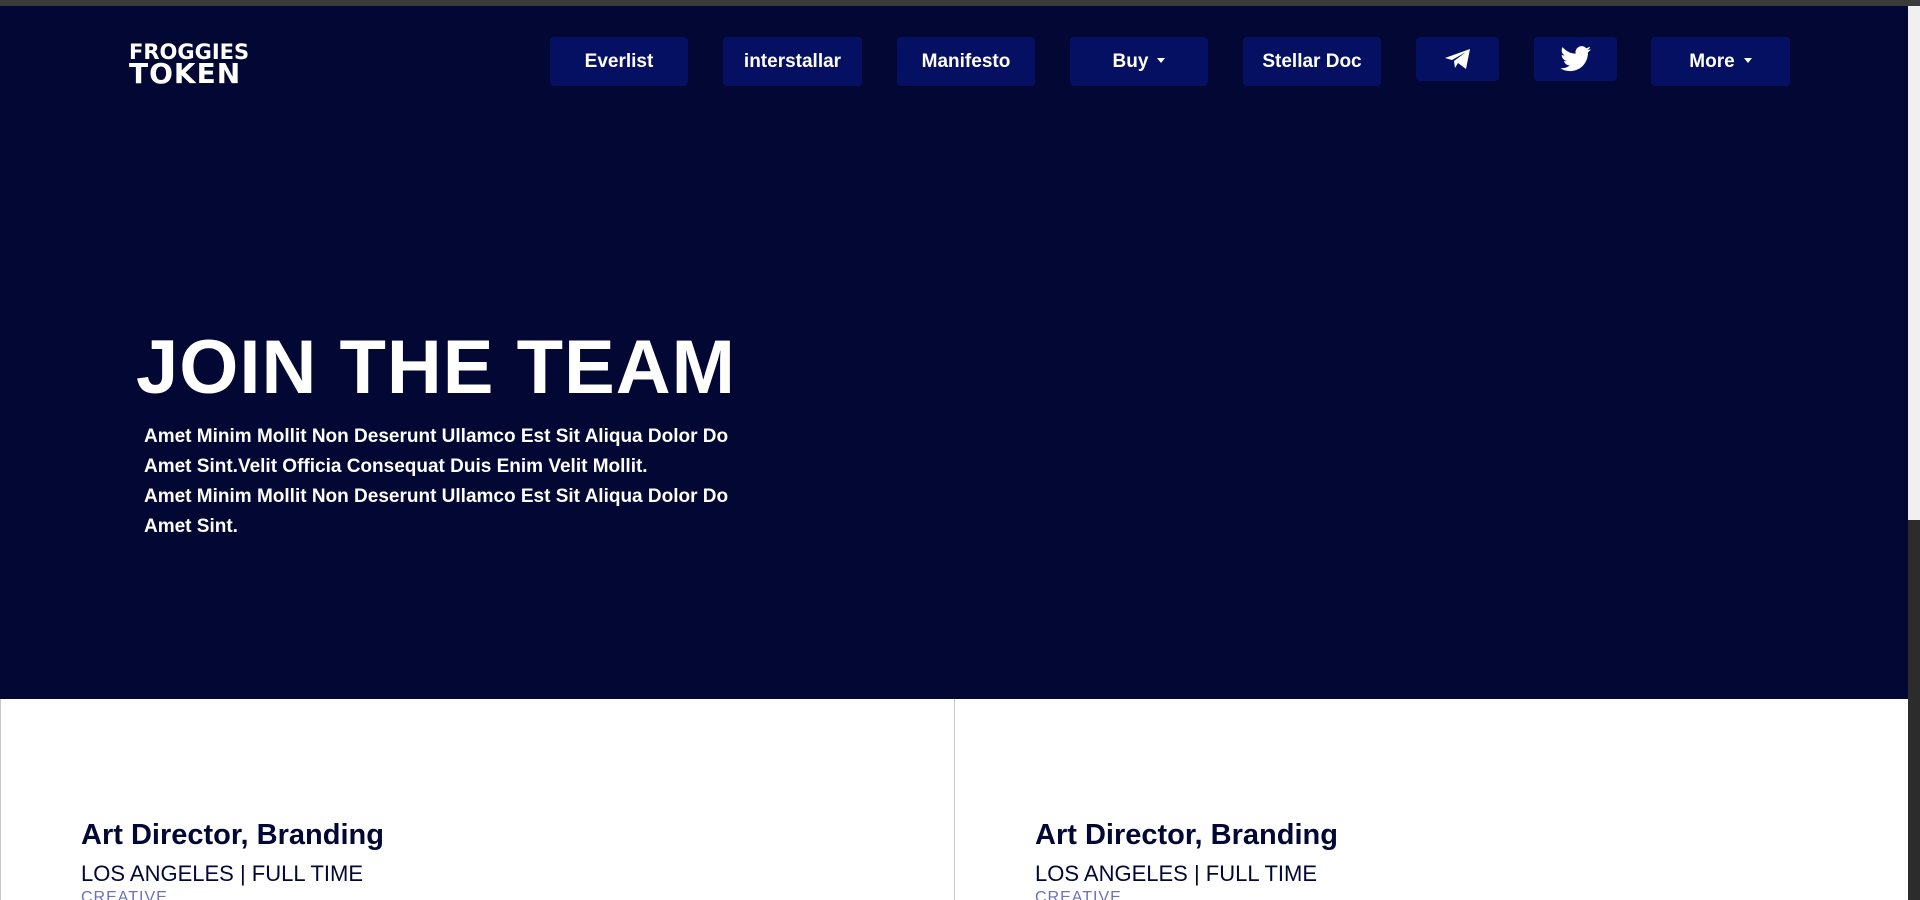 This screenshot has width=1920, height=900. I want to click on nav-interstallar-button: interstallar, so click(792, 61).